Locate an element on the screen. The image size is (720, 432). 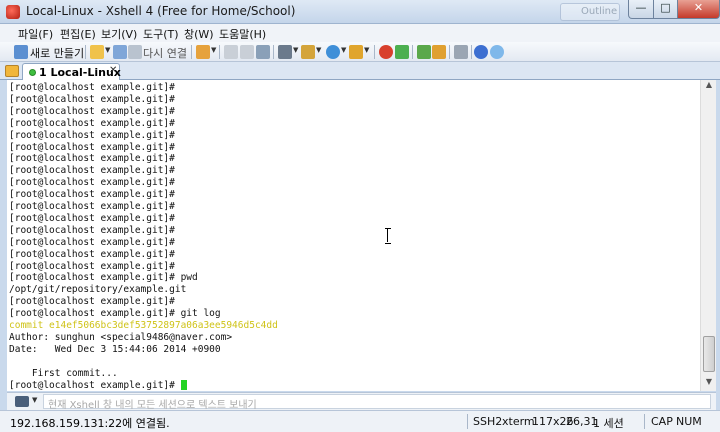
maximize-button: □ is located at coordinates (665, 9).